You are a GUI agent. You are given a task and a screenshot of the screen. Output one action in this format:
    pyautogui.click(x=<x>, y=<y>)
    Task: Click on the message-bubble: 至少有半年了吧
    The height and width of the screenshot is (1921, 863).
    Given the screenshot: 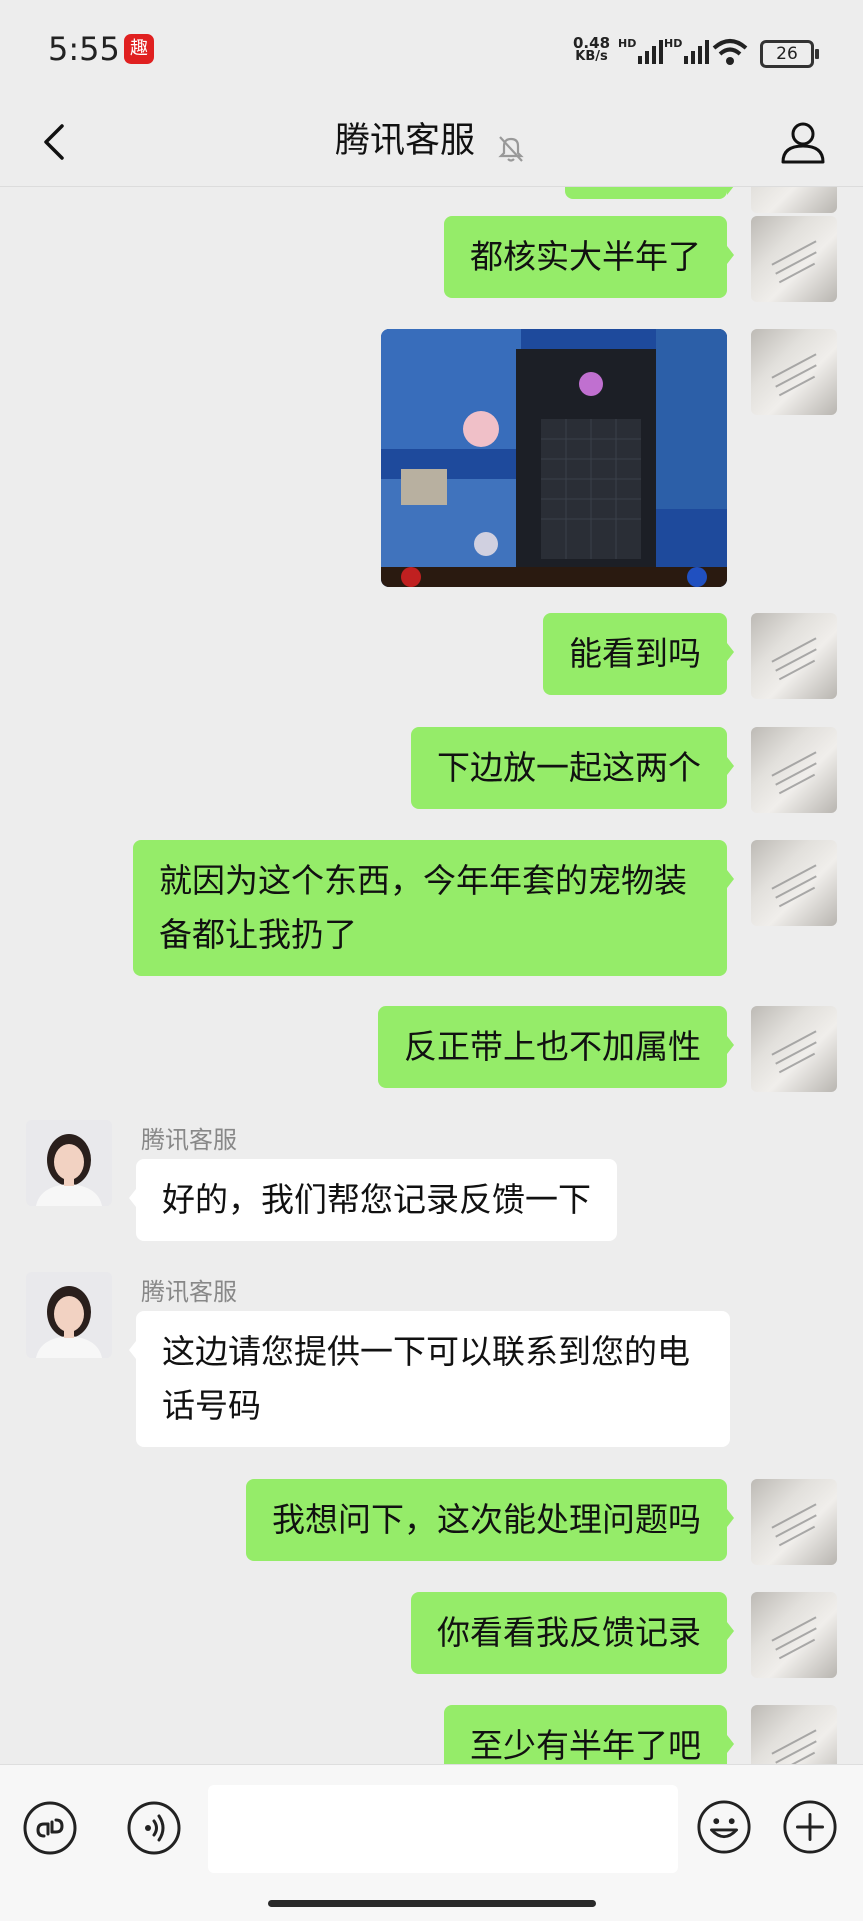 What is the action you would take?
    pyautogui.click(x=589, y=1734)
    